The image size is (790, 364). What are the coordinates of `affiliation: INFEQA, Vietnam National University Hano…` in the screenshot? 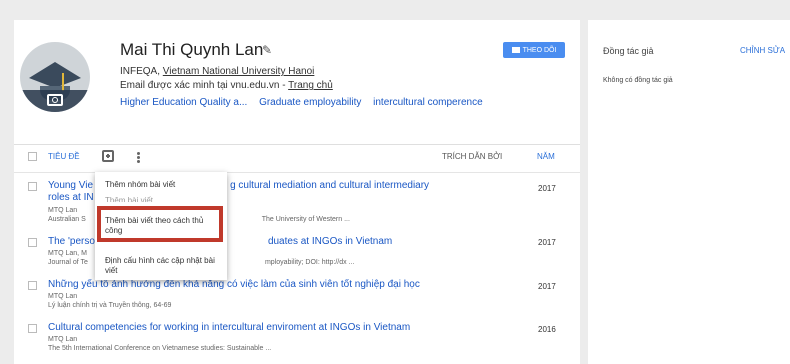 It's located at (217, 71).